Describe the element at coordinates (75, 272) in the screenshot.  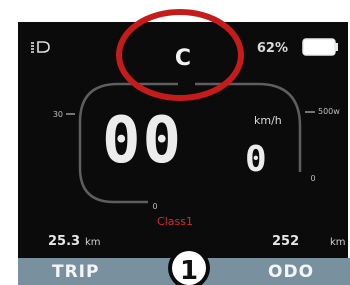
I see `trip-label: TRIP` at that location.